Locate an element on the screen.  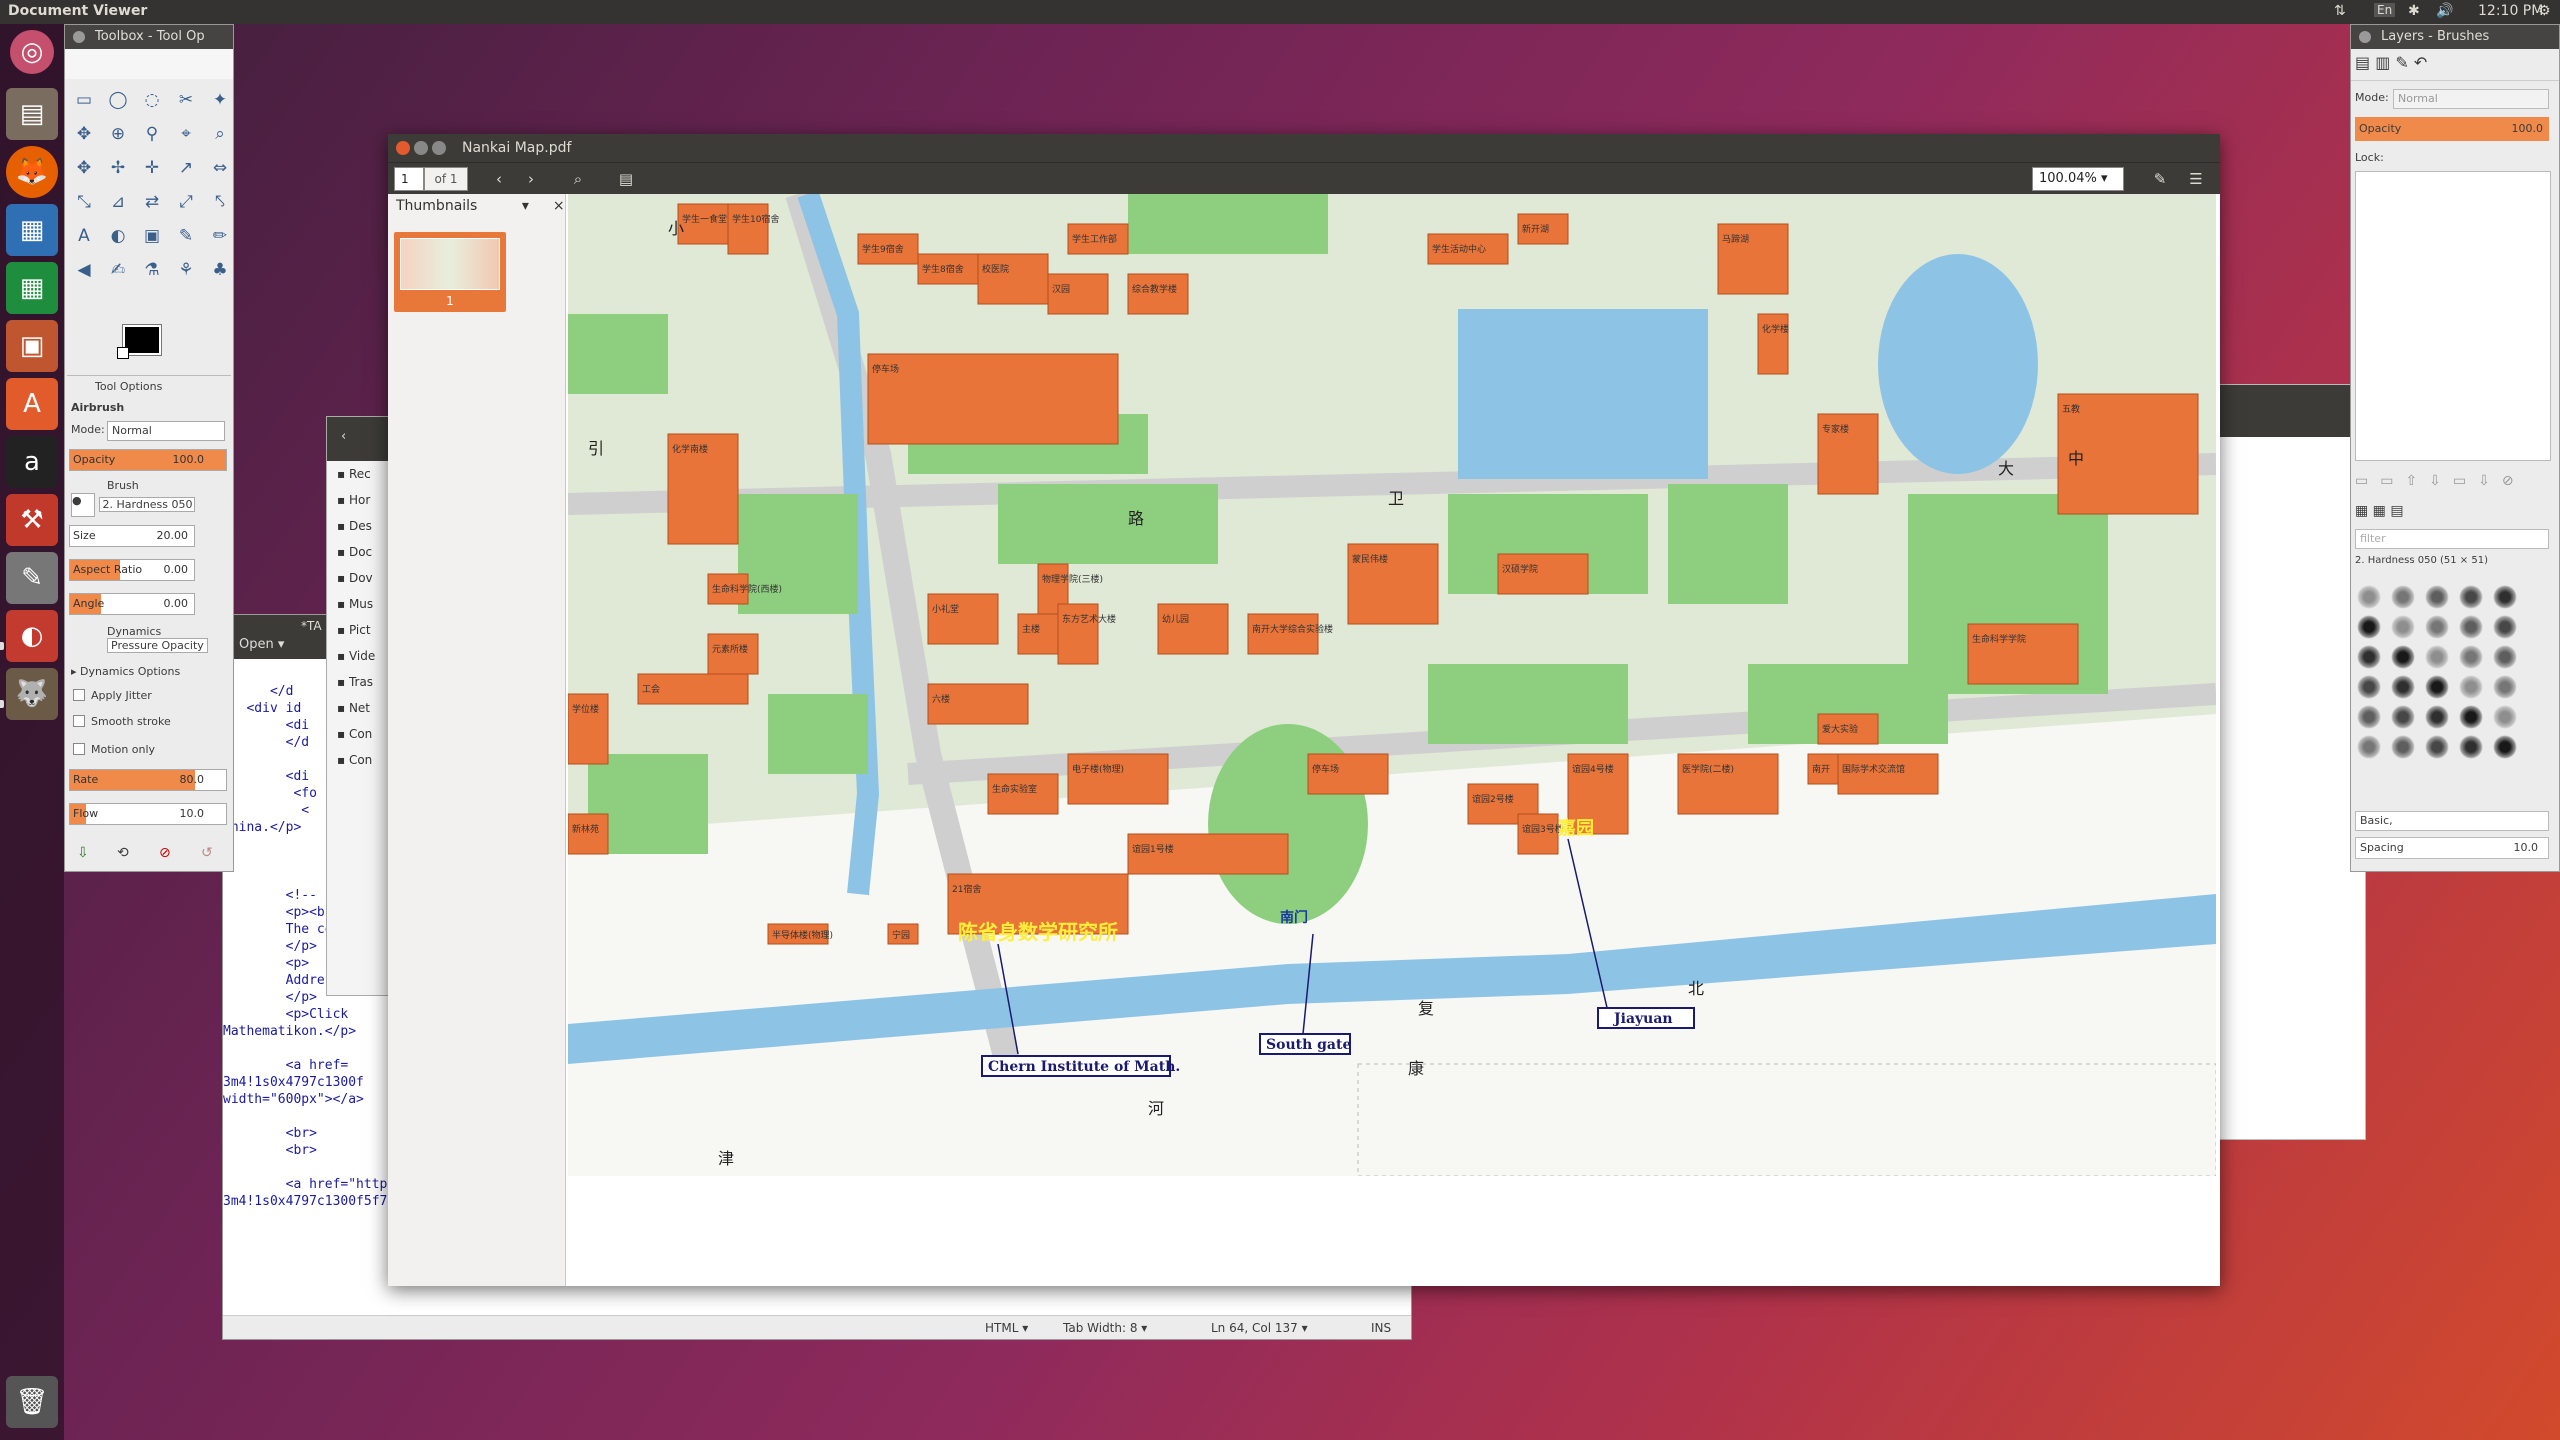
tool-2-icon: ◯ is located at coordinates (118, 100).